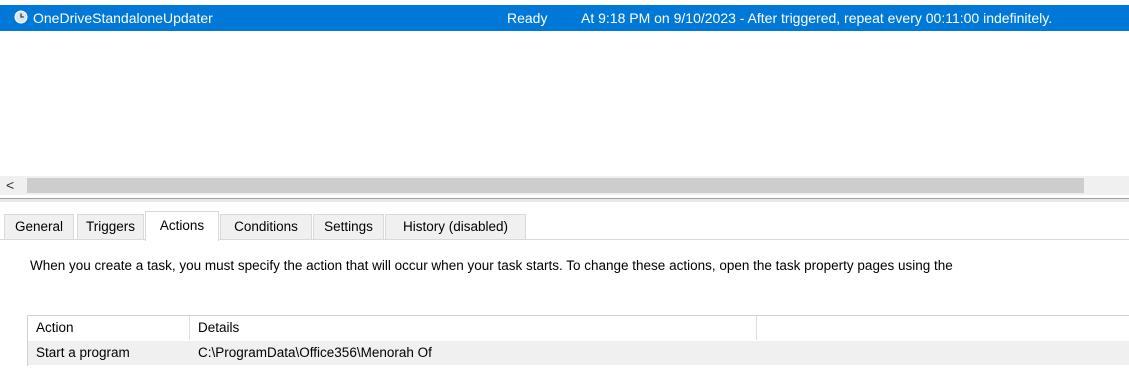 The image size is (1129, 377). Describe the element at coordinates (21, 17) in the screenshot. I see `clock-icon` at that location.